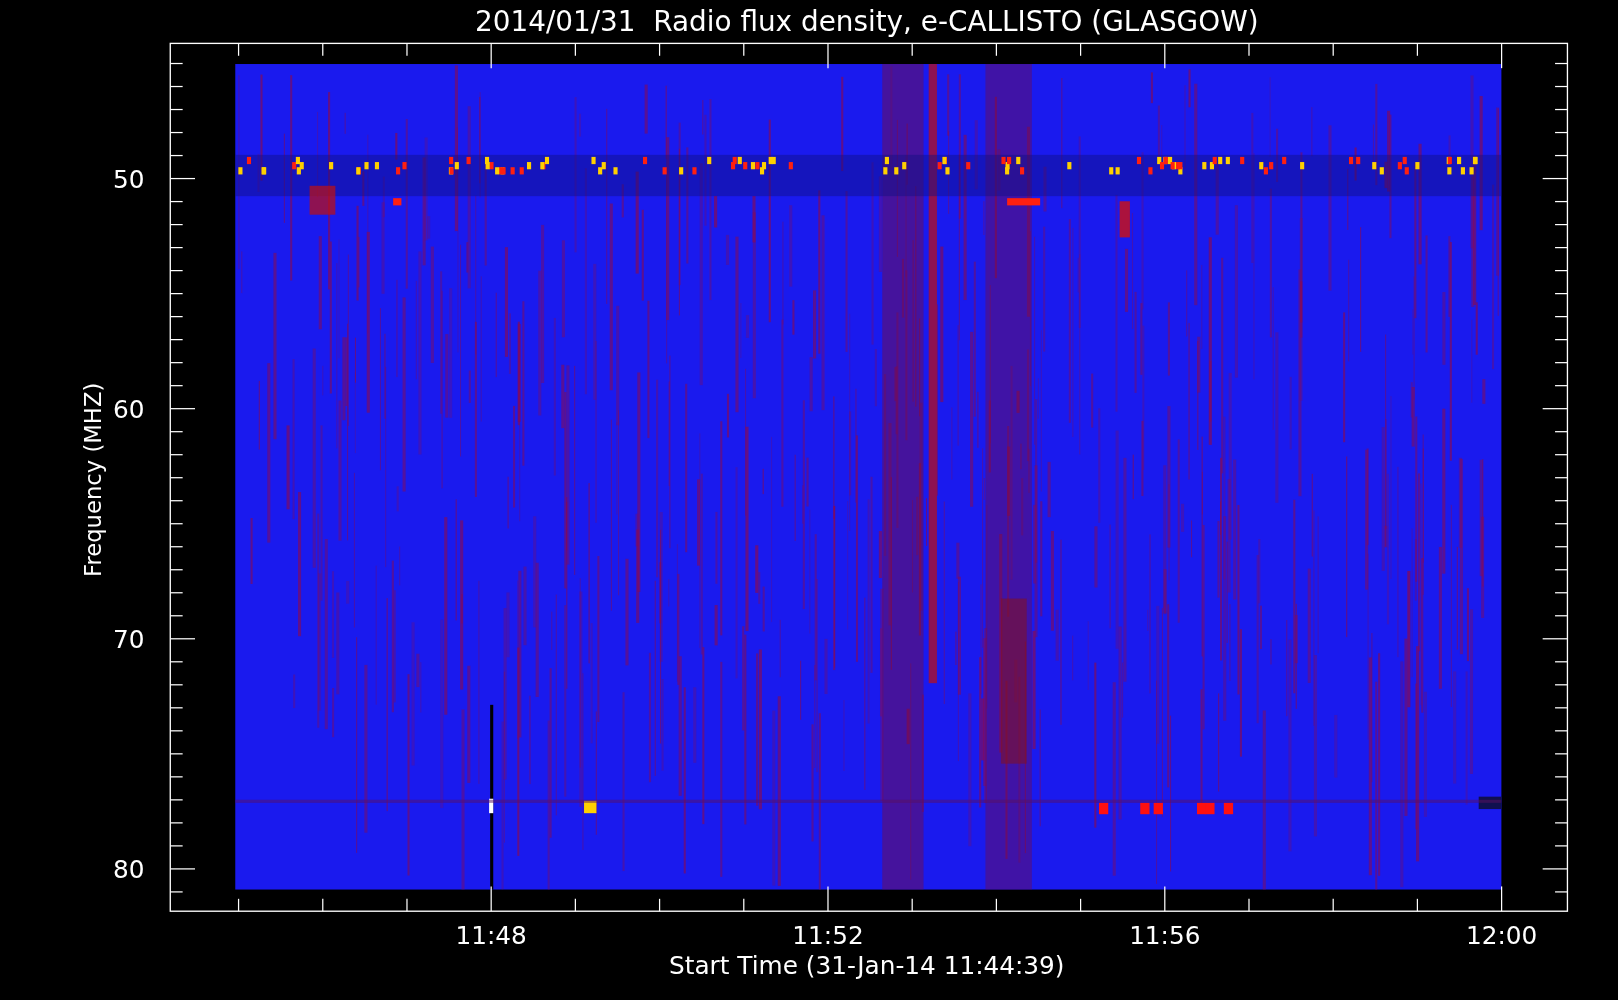  Describe the element at coordinates (128, 870) in the screenshot. I see `y-tick-label: 80` at that location.